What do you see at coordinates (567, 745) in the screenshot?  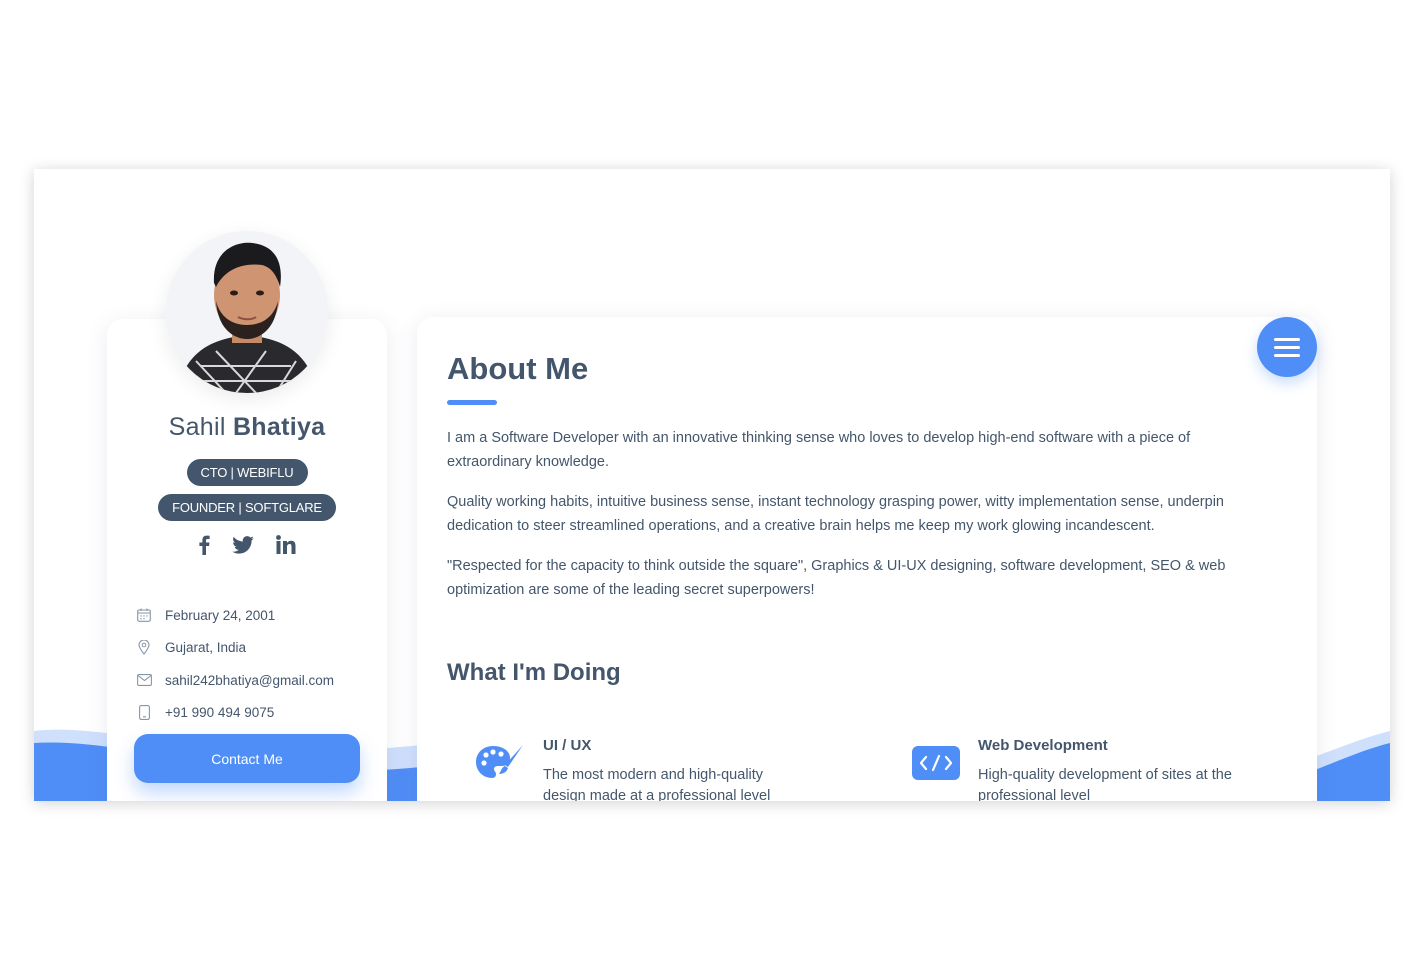 I see `service-title: UI / UX` at bounding box center [567, 745].